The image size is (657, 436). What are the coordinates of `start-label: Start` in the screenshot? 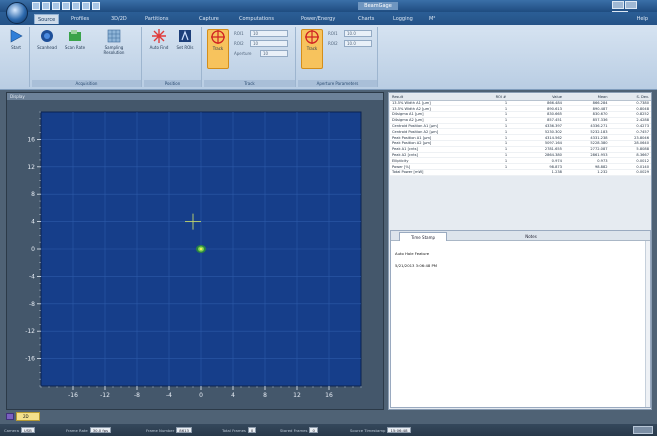 It's located at (16, 47).